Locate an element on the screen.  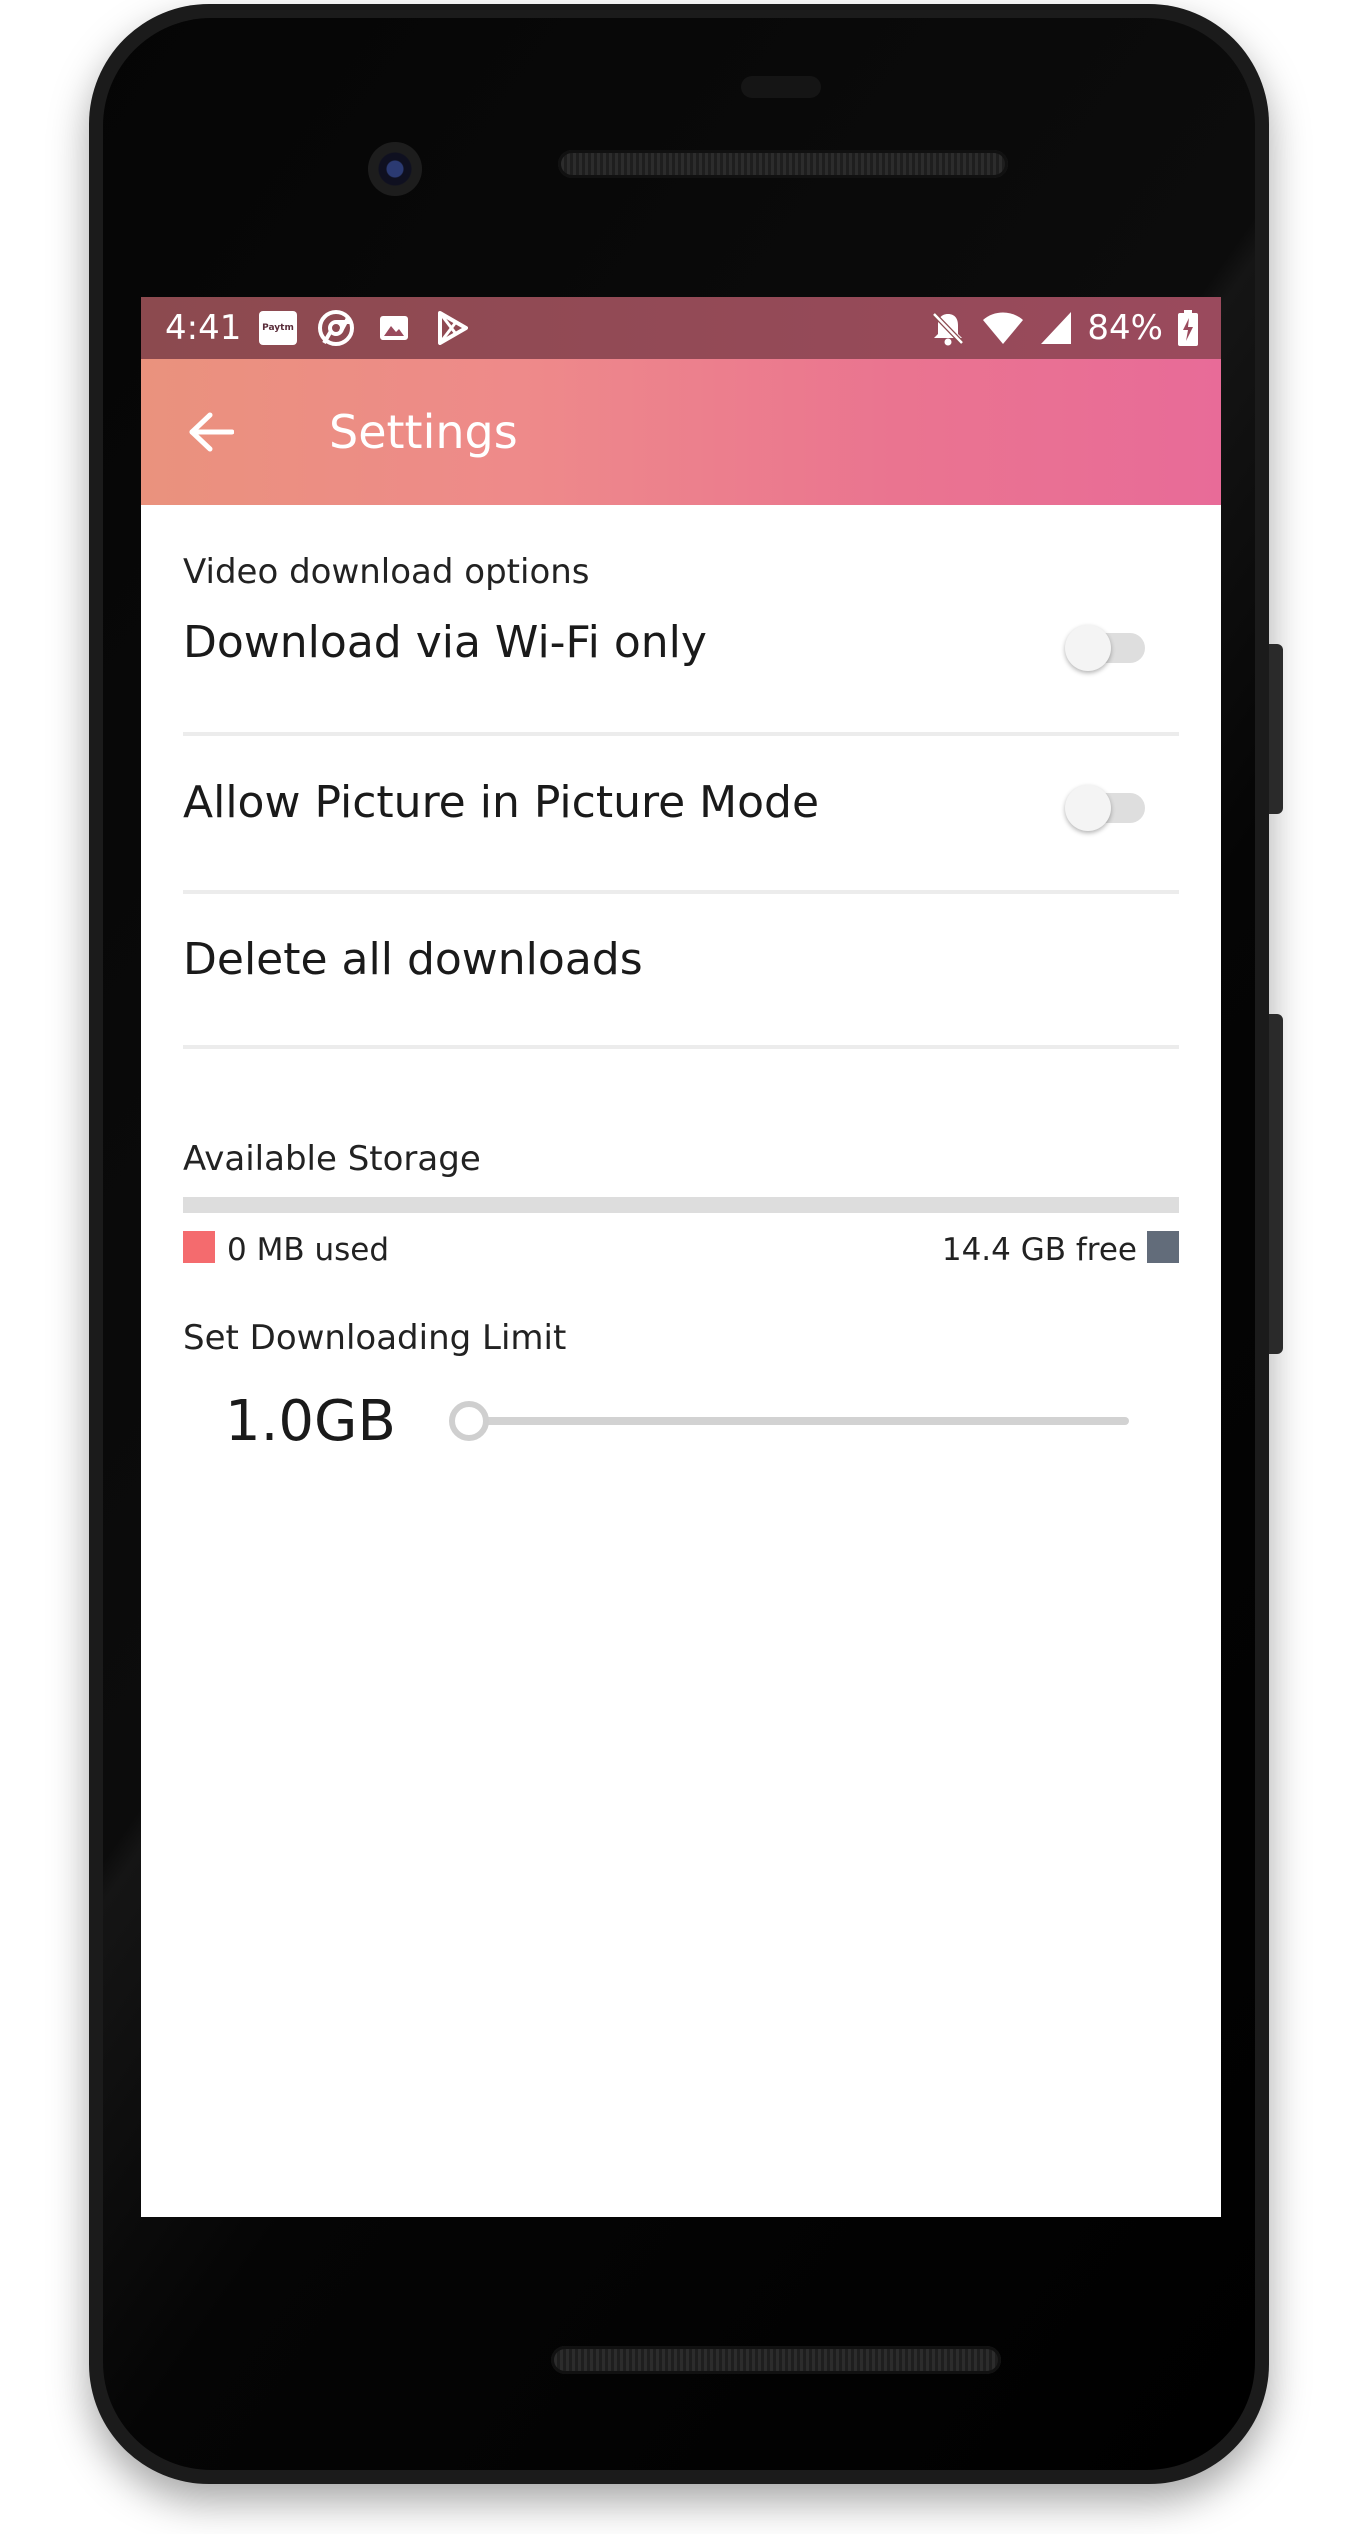
earpiece-speaker is located at coordinates (783, 164).